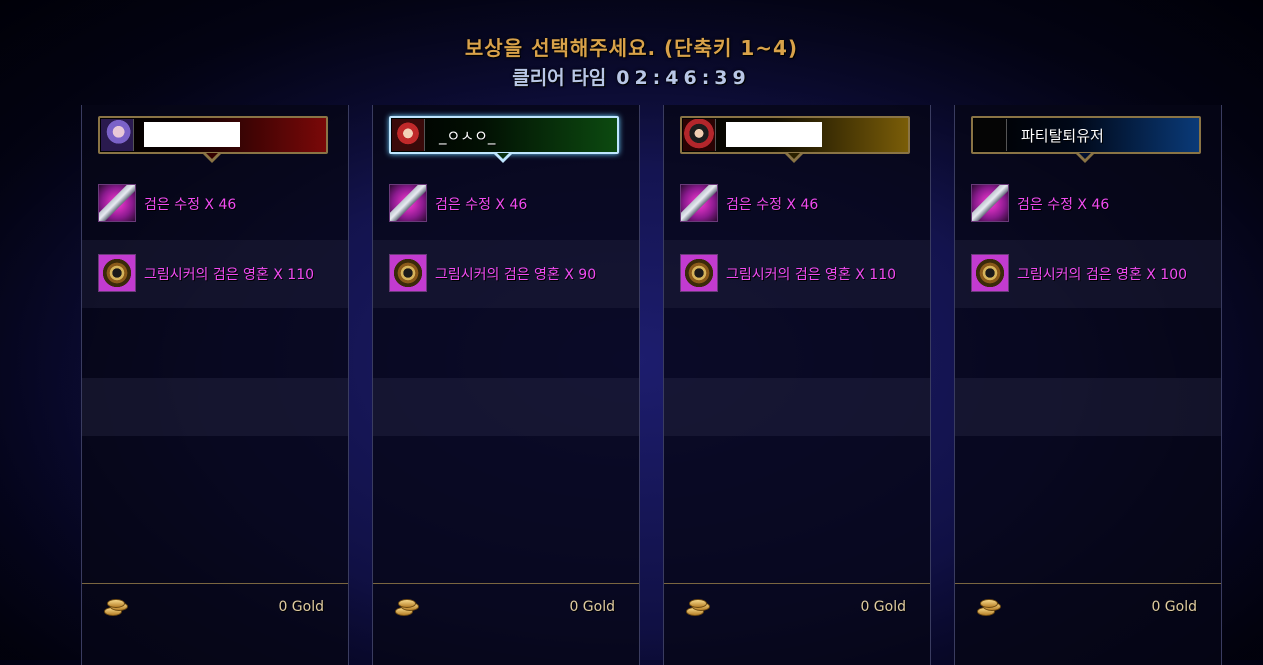 The image size is (1263, 665). Describe the element at coordinates (683, 78) in the screenshot. I see `clear-time-value: 02:46:39` at that location.